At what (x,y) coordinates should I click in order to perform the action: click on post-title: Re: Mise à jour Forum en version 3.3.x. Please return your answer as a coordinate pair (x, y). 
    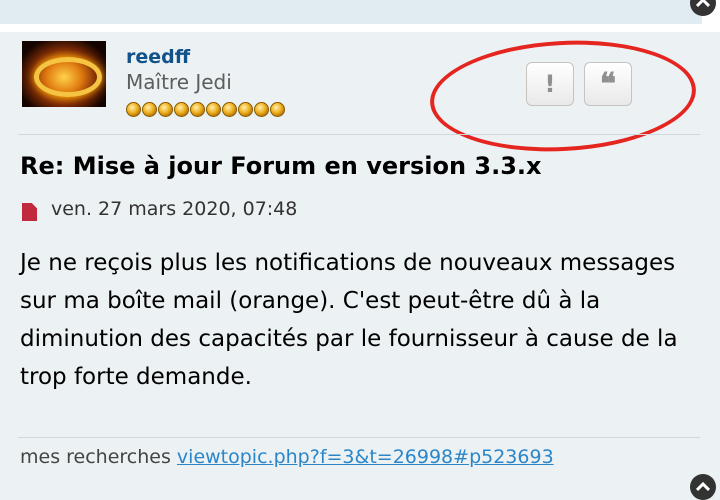
    Looking at the image, I should click on (281, 166).